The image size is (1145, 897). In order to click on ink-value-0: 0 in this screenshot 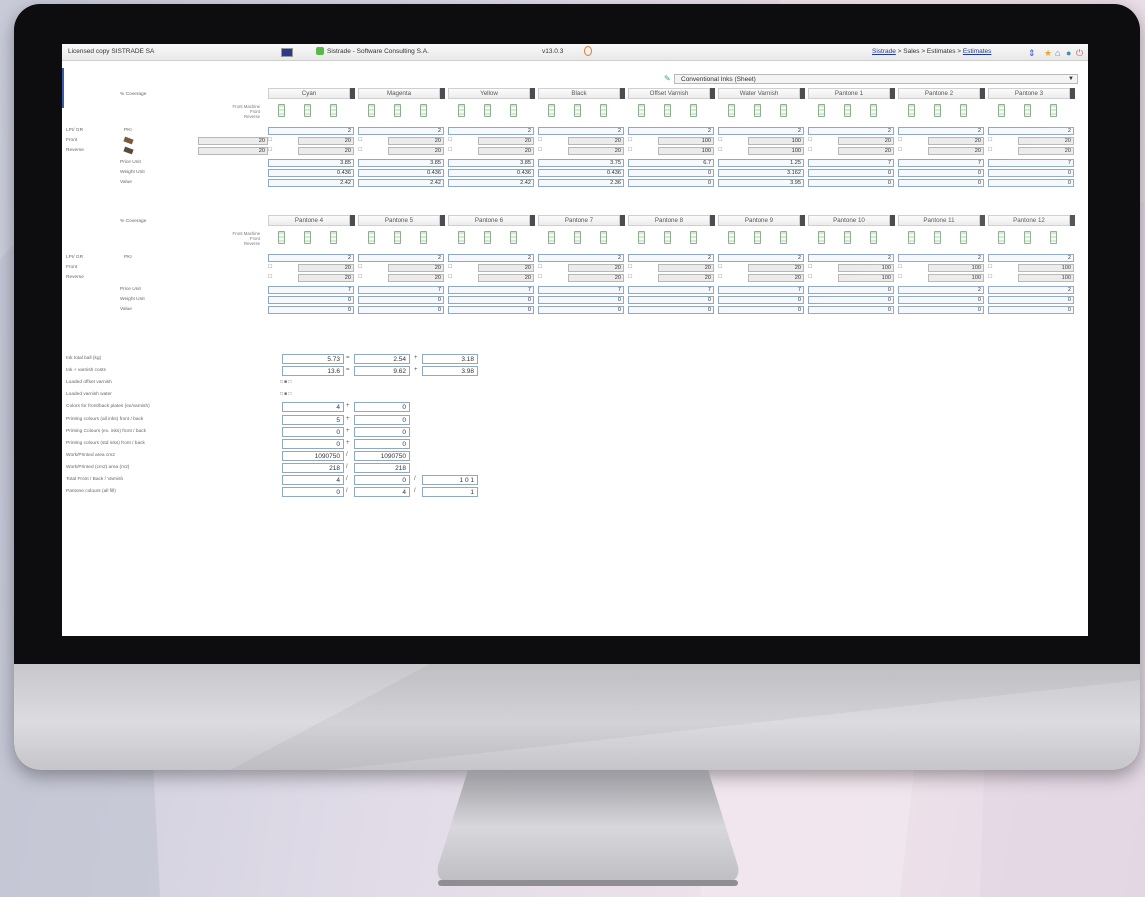, I will do `click(311, 310)`.